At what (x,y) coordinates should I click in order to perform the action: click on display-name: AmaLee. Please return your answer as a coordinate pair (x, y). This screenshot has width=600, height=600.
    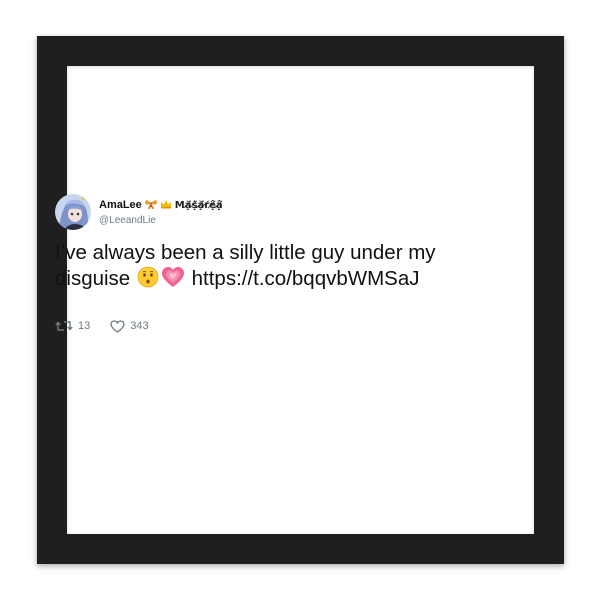
    Looking at the image, I should click on (120, 205).